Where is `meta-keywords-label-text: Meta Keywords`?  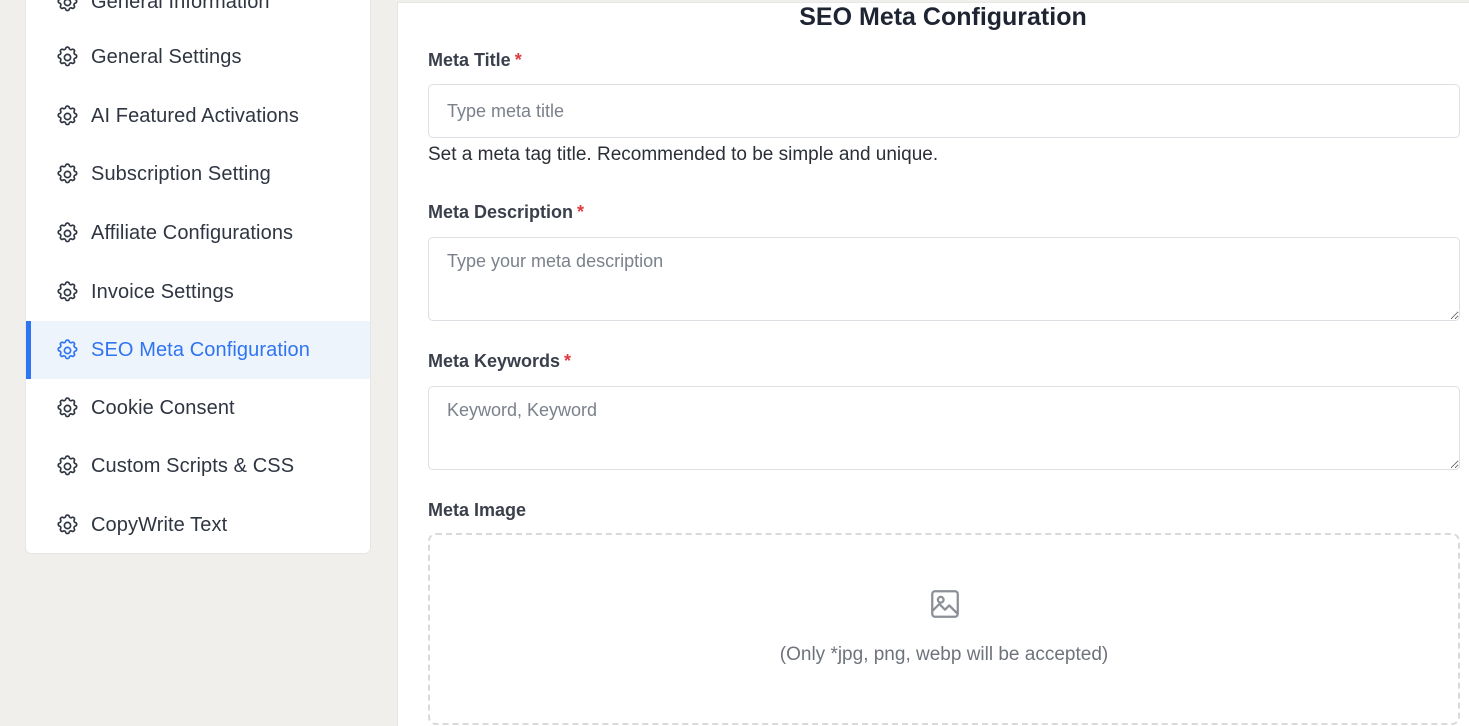 meta-keywords-label-text: Meta Keywords is located at coordinates (494, 361).